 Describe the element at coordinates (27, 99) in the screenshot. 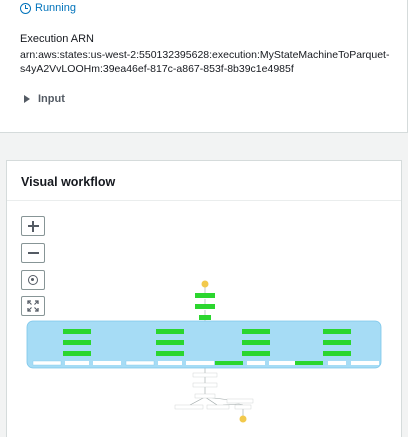

I see `caret-right-icon` at that location.